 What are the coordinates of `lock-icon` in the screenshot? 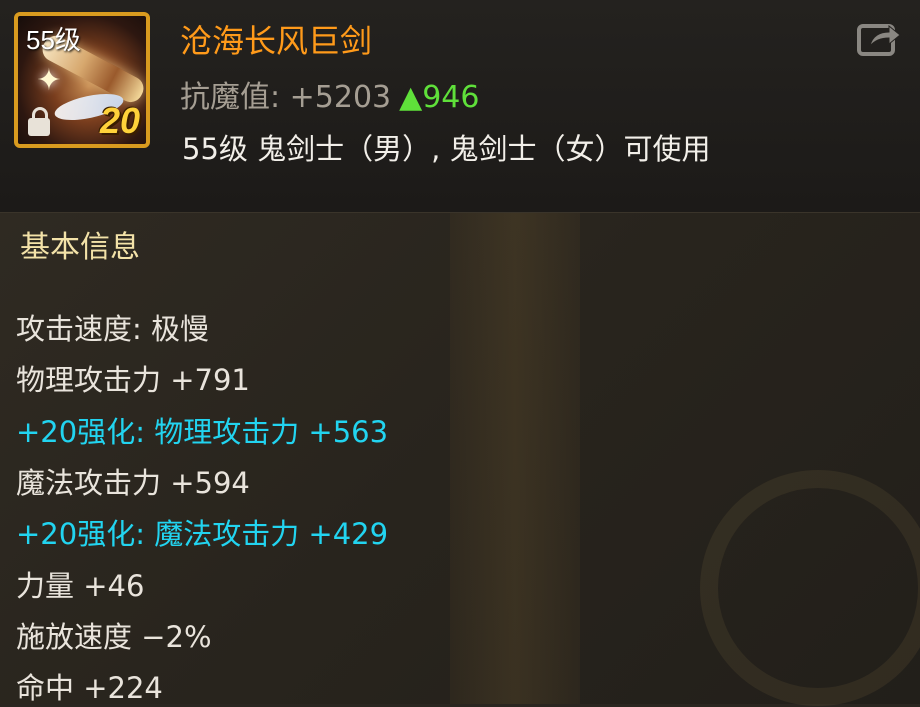 It's located at (39, 121).